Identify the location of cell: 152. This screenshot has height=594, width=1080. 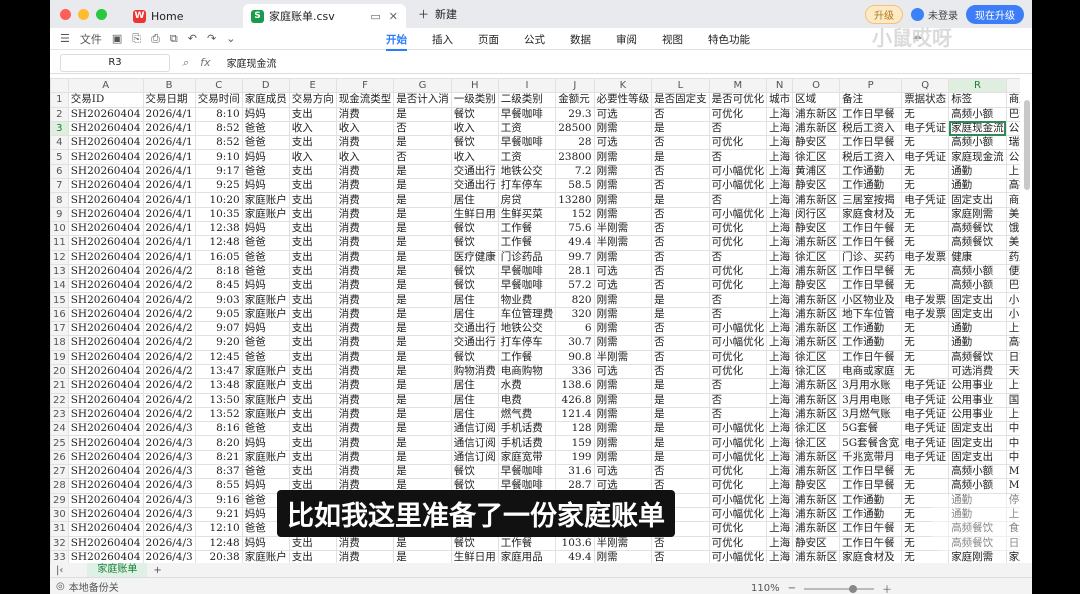
(575, 214).